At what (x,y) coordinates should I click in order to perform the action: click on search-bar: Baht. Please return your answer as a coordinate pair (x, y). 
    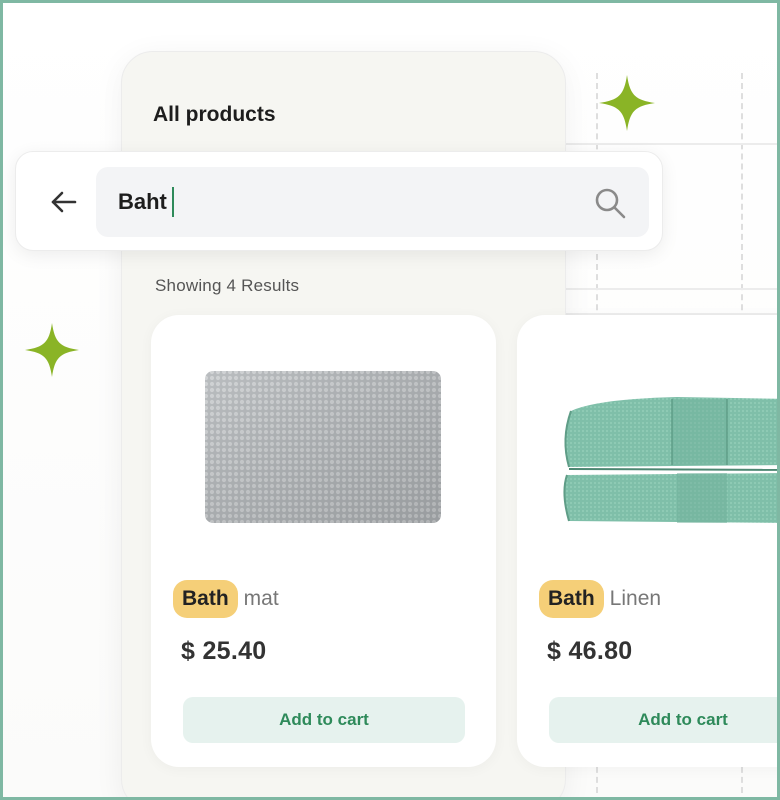
    Looking at the image, I should click on (339, 201).